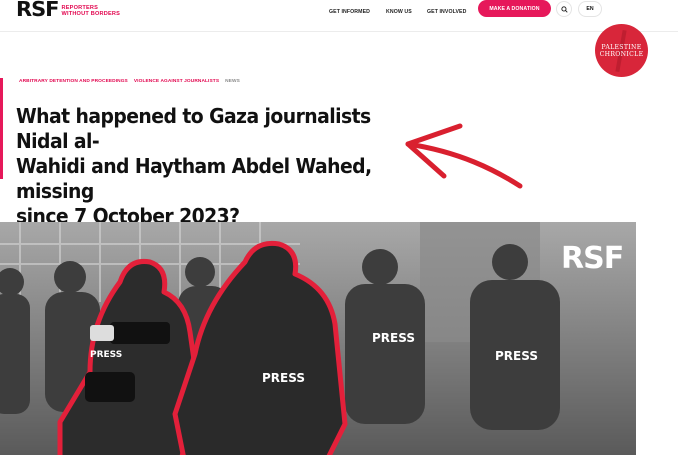 This screenshot has height=455, width=678. Describe the element at coordinates (621, 47) in the screenshot. I see `badge-line1: PALESTINE` at that location.